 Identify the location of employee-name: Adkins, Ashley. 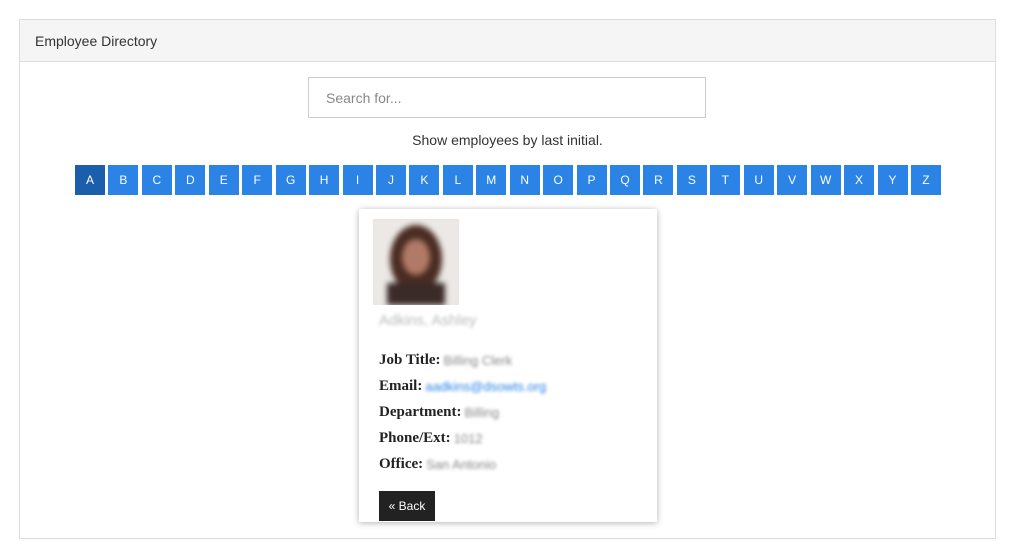
(428, 320).